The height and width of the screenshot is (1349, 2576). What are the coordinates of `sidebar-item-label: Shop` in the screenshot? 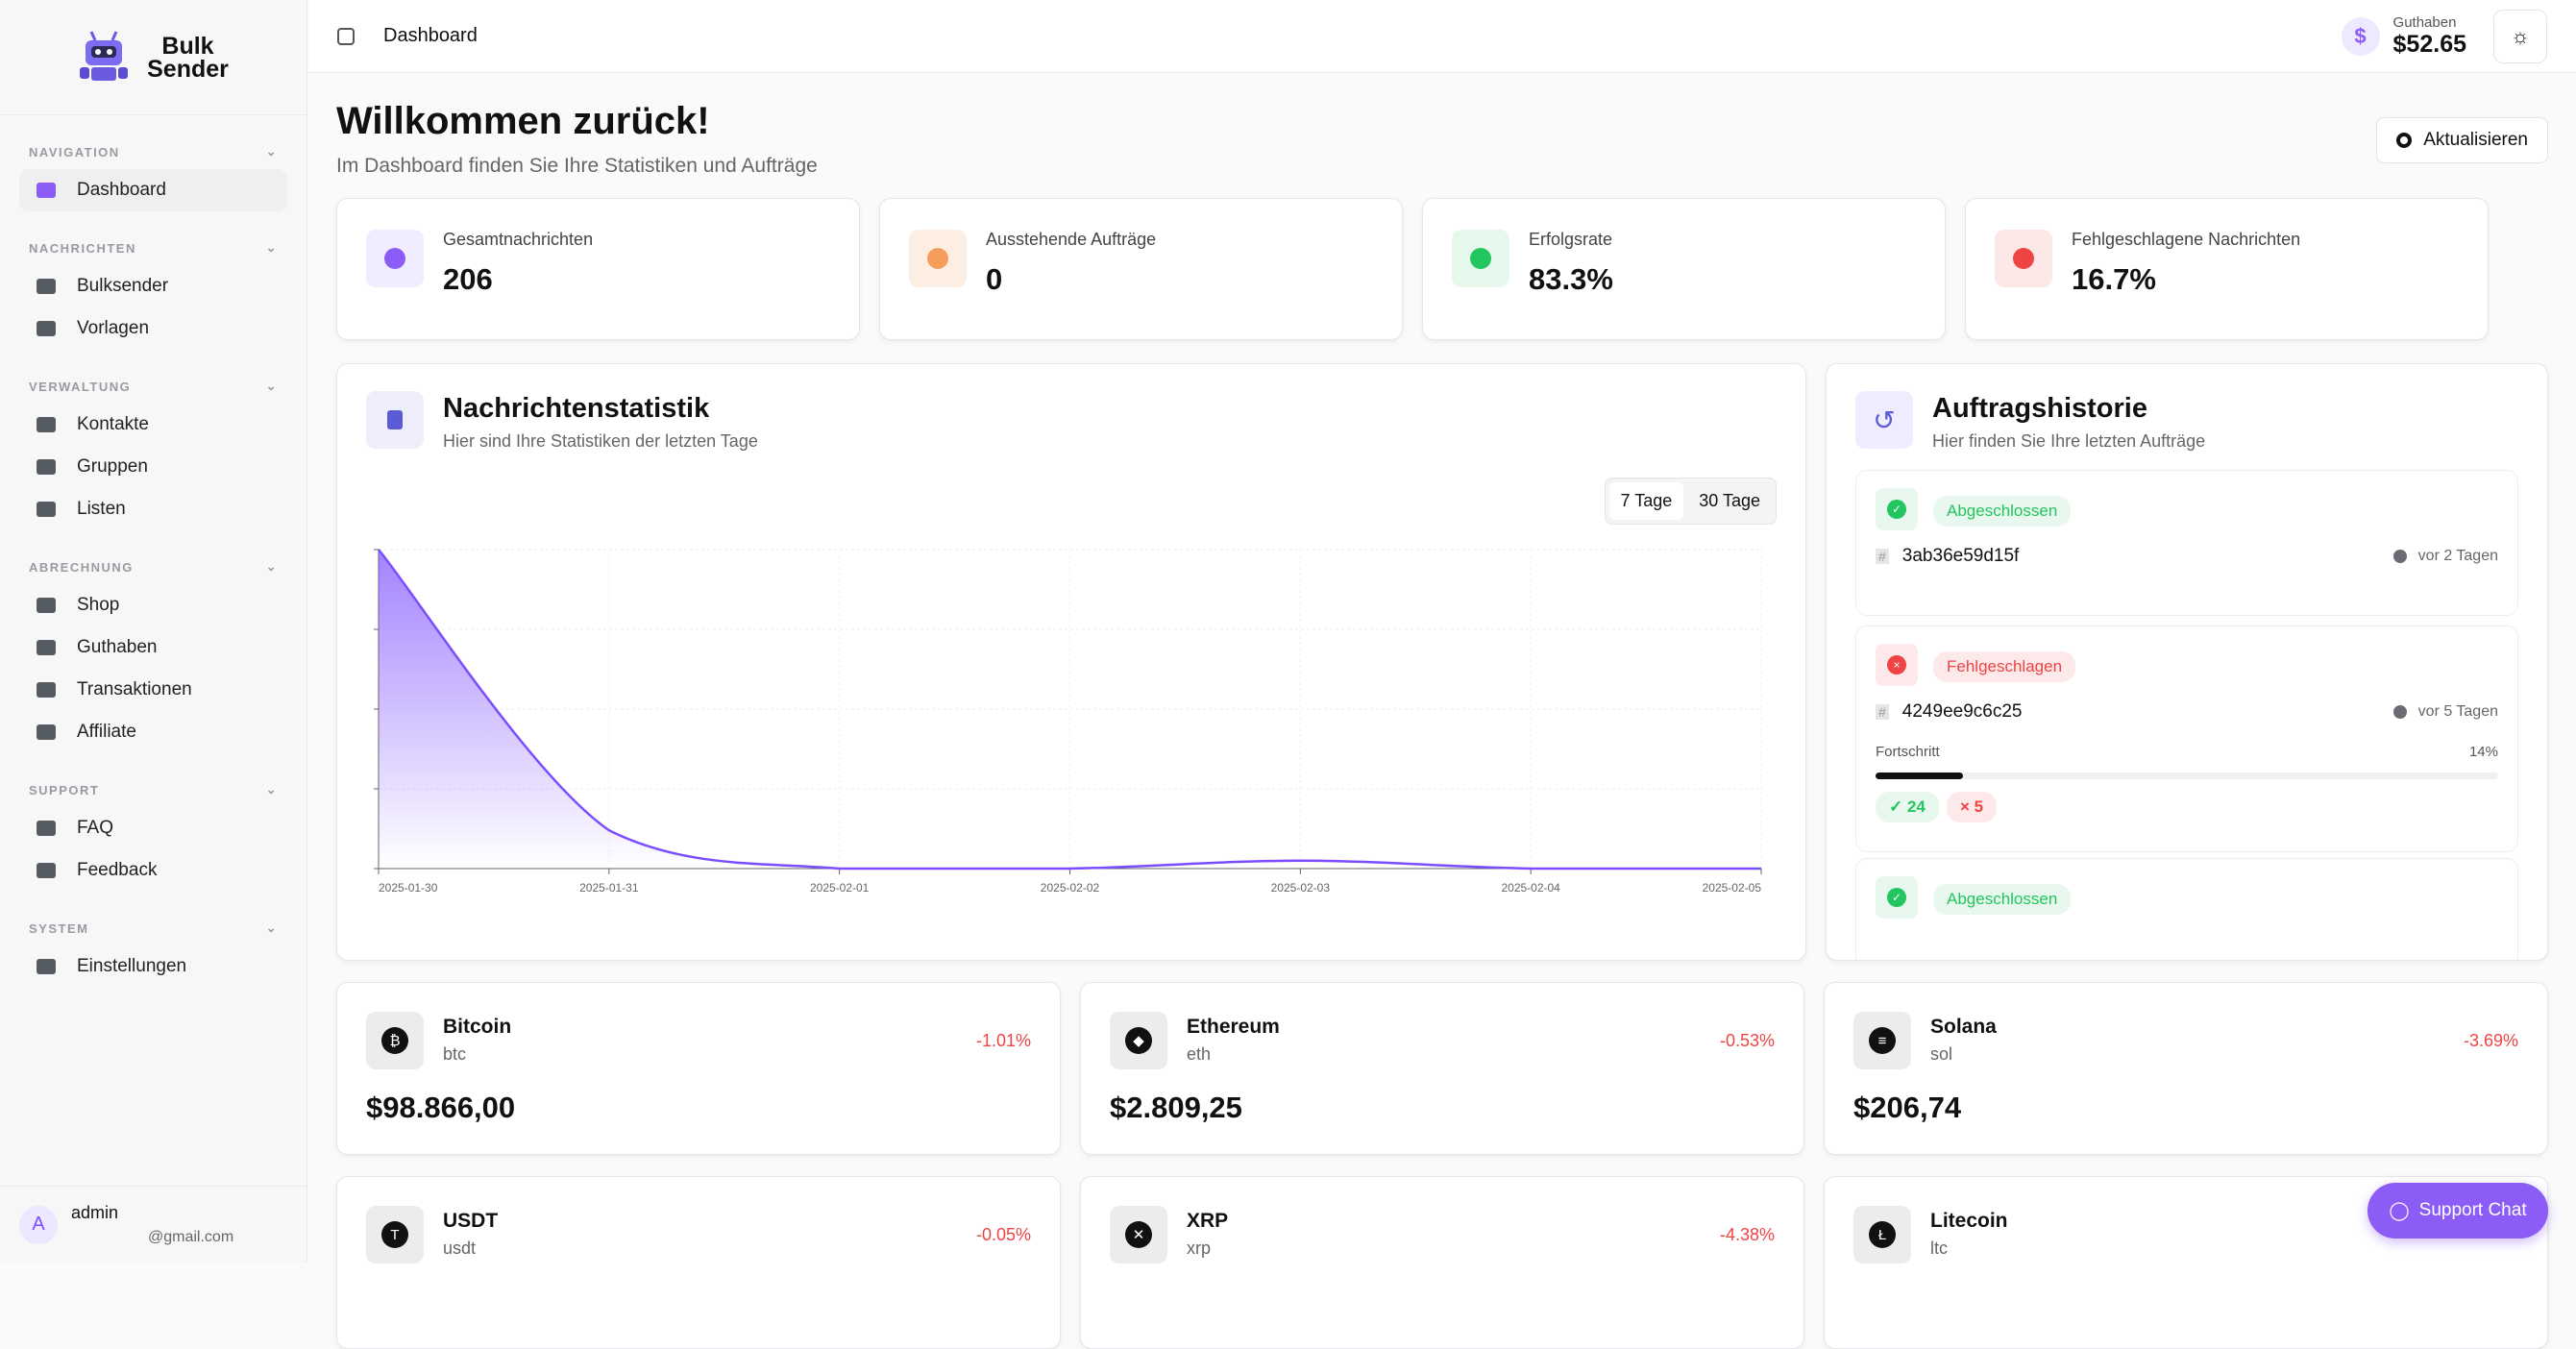 It's located at (98, 605).